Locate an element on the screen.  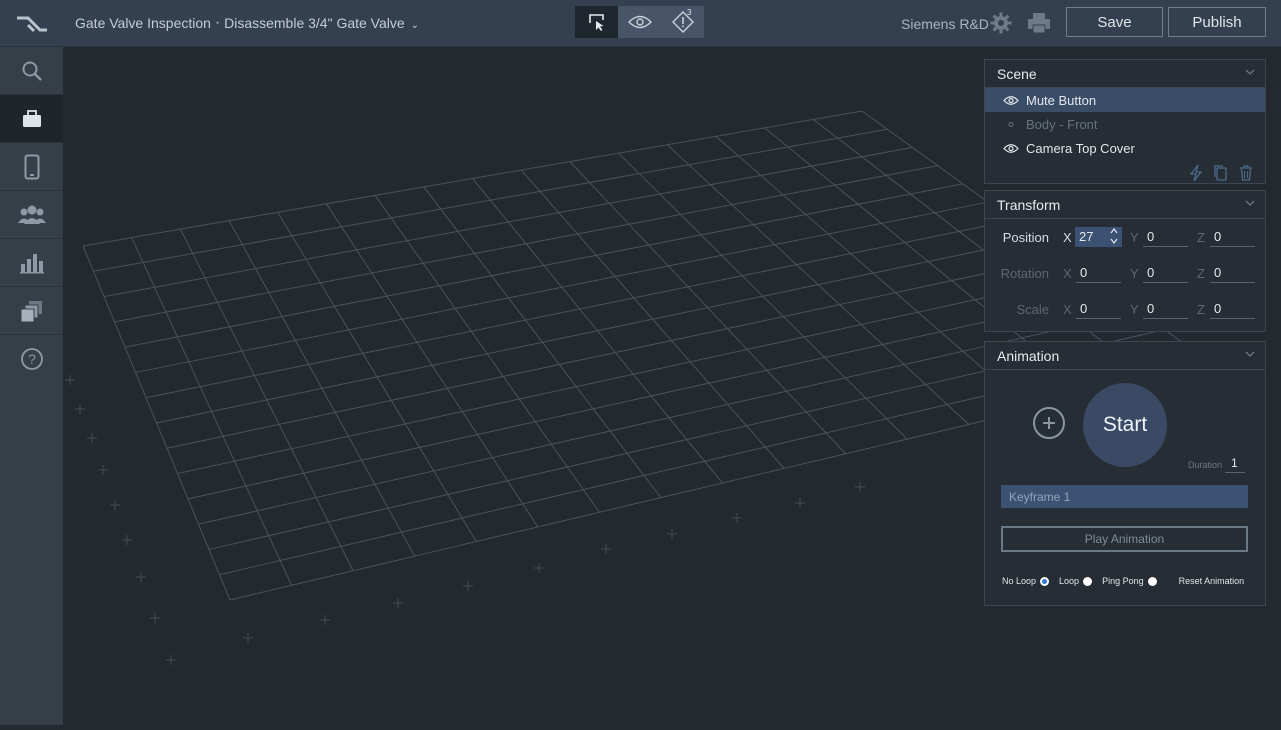
play-animation-button: Play Animation is located at coordinates (1124, 539).